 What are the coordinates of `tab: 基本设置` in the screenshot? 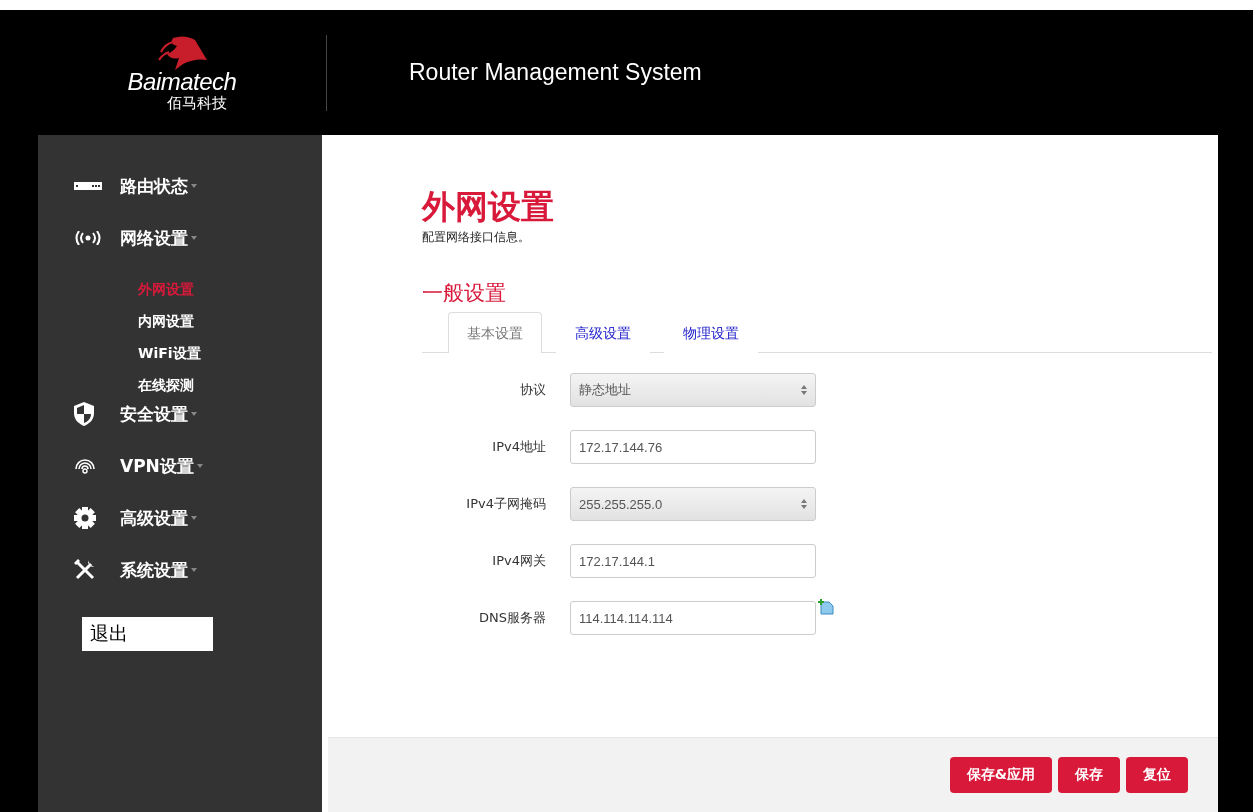 It's located at (495, 332).